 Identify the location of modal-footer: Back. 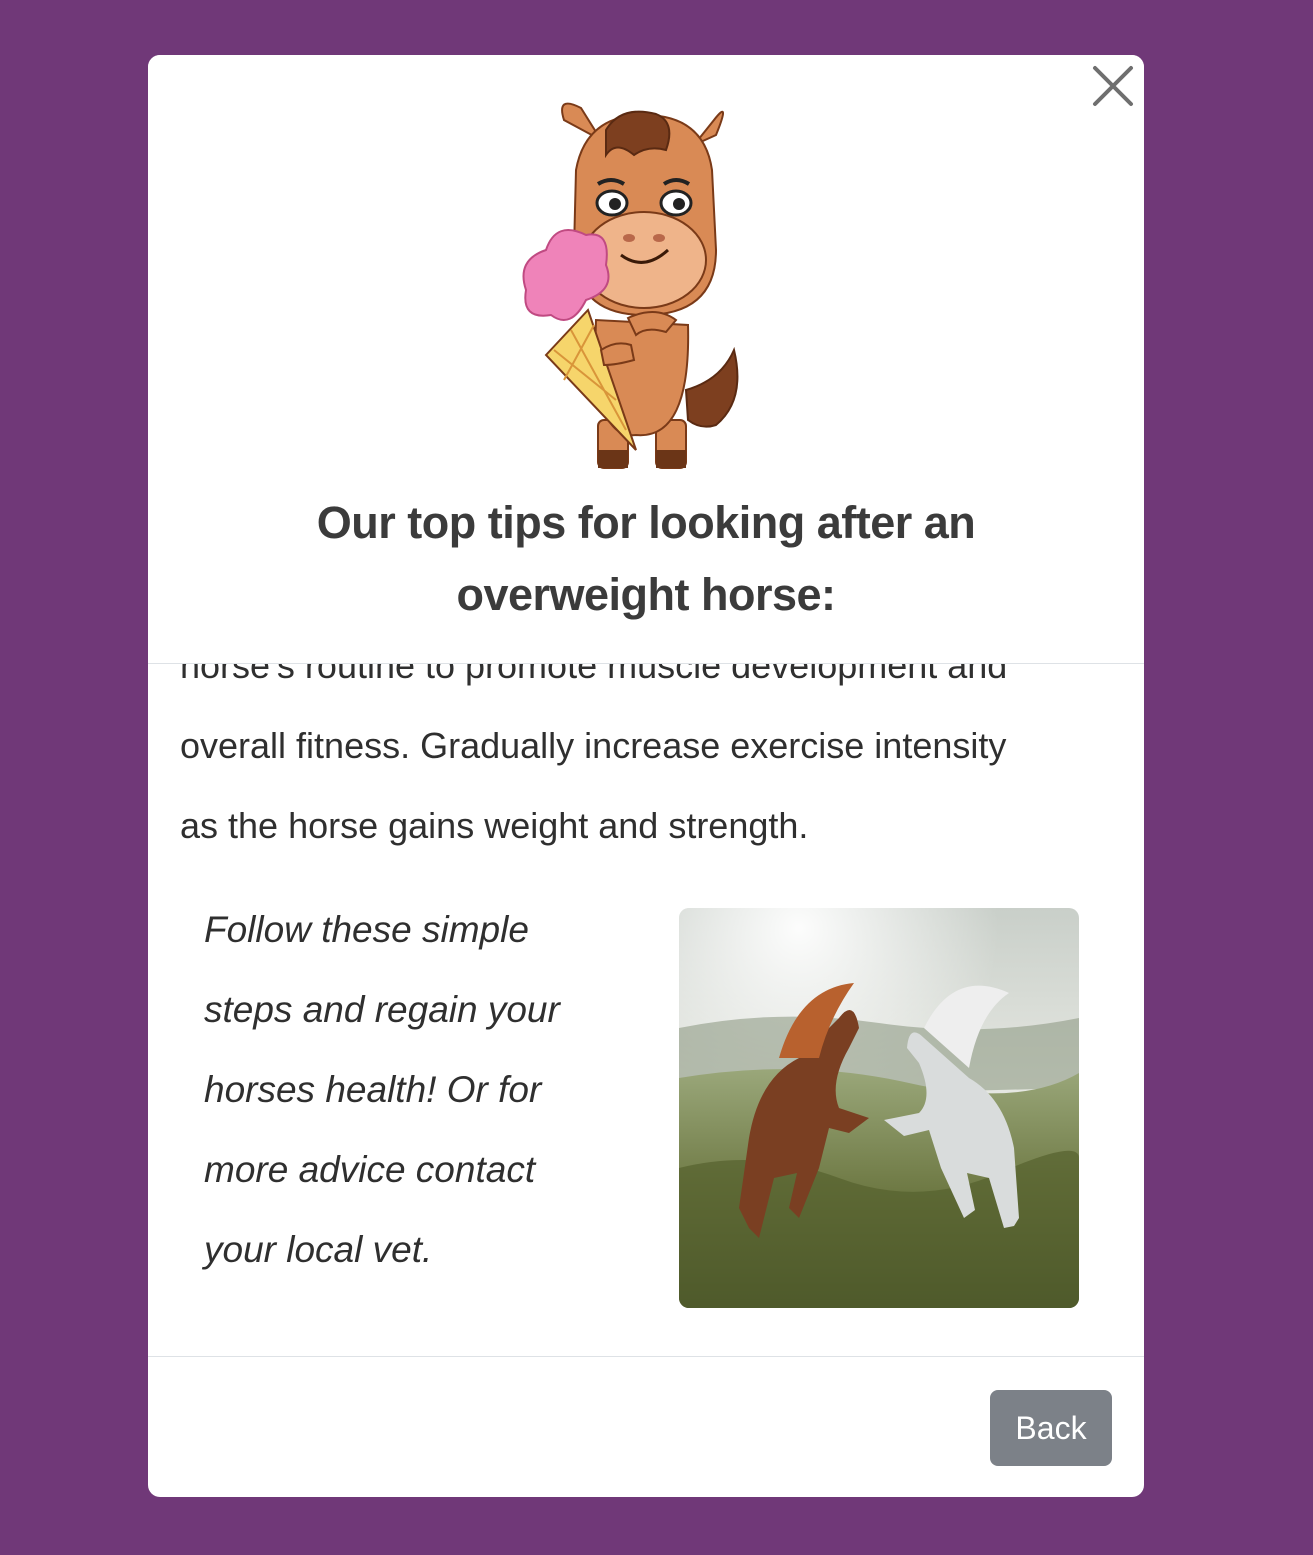
(646, 1426).